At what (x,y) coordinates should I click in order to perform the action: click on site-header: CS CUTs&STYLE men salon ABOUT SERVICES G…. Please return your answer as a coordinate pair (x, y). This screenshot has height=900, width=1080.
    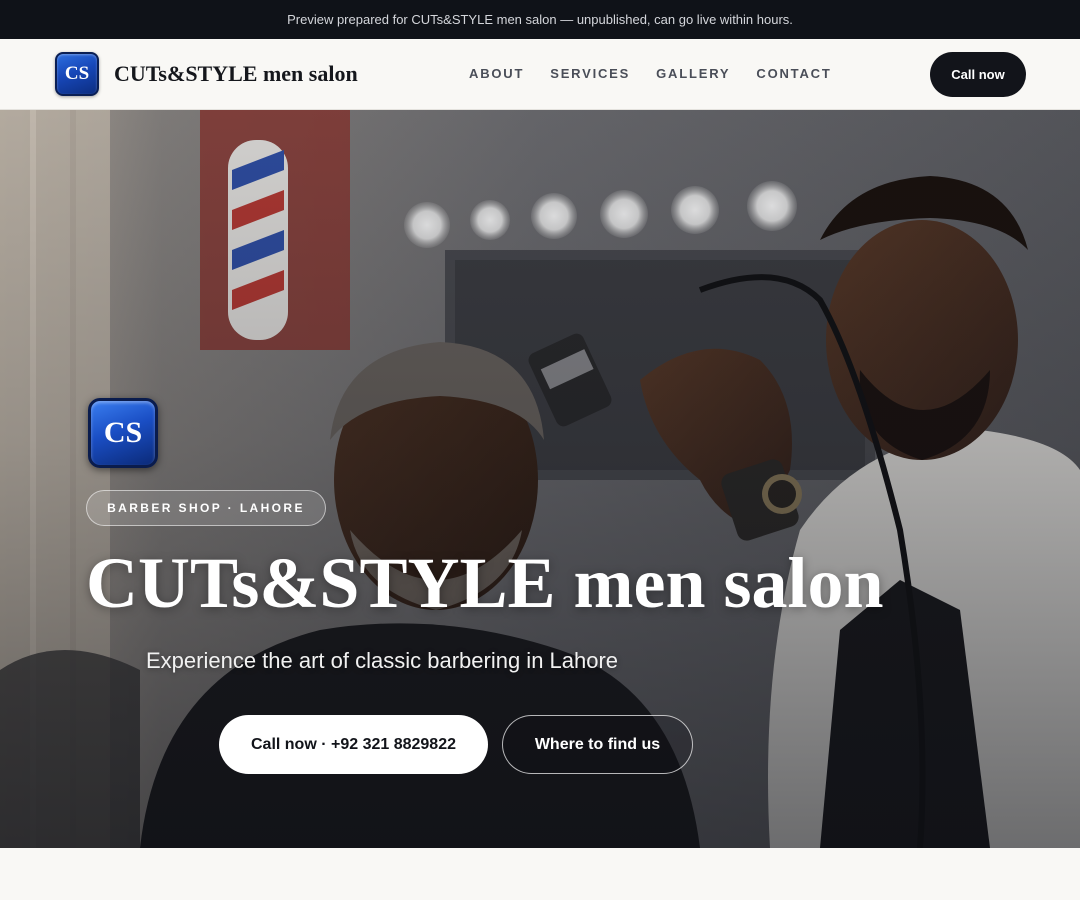
    Looking at the image, I should click on (540, 74).